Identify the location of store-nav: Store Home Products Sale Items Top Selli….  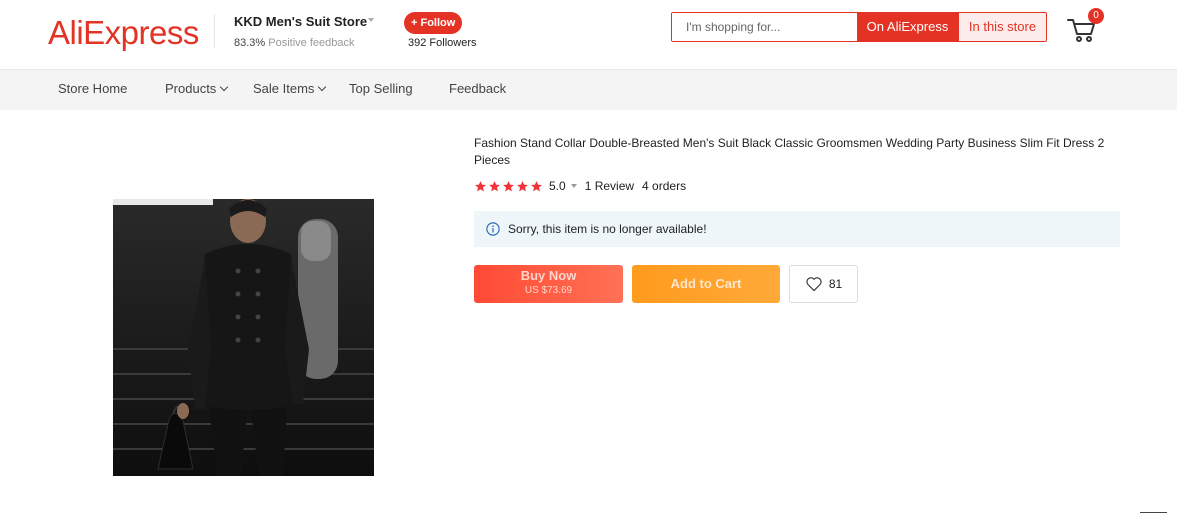
(588, 90).